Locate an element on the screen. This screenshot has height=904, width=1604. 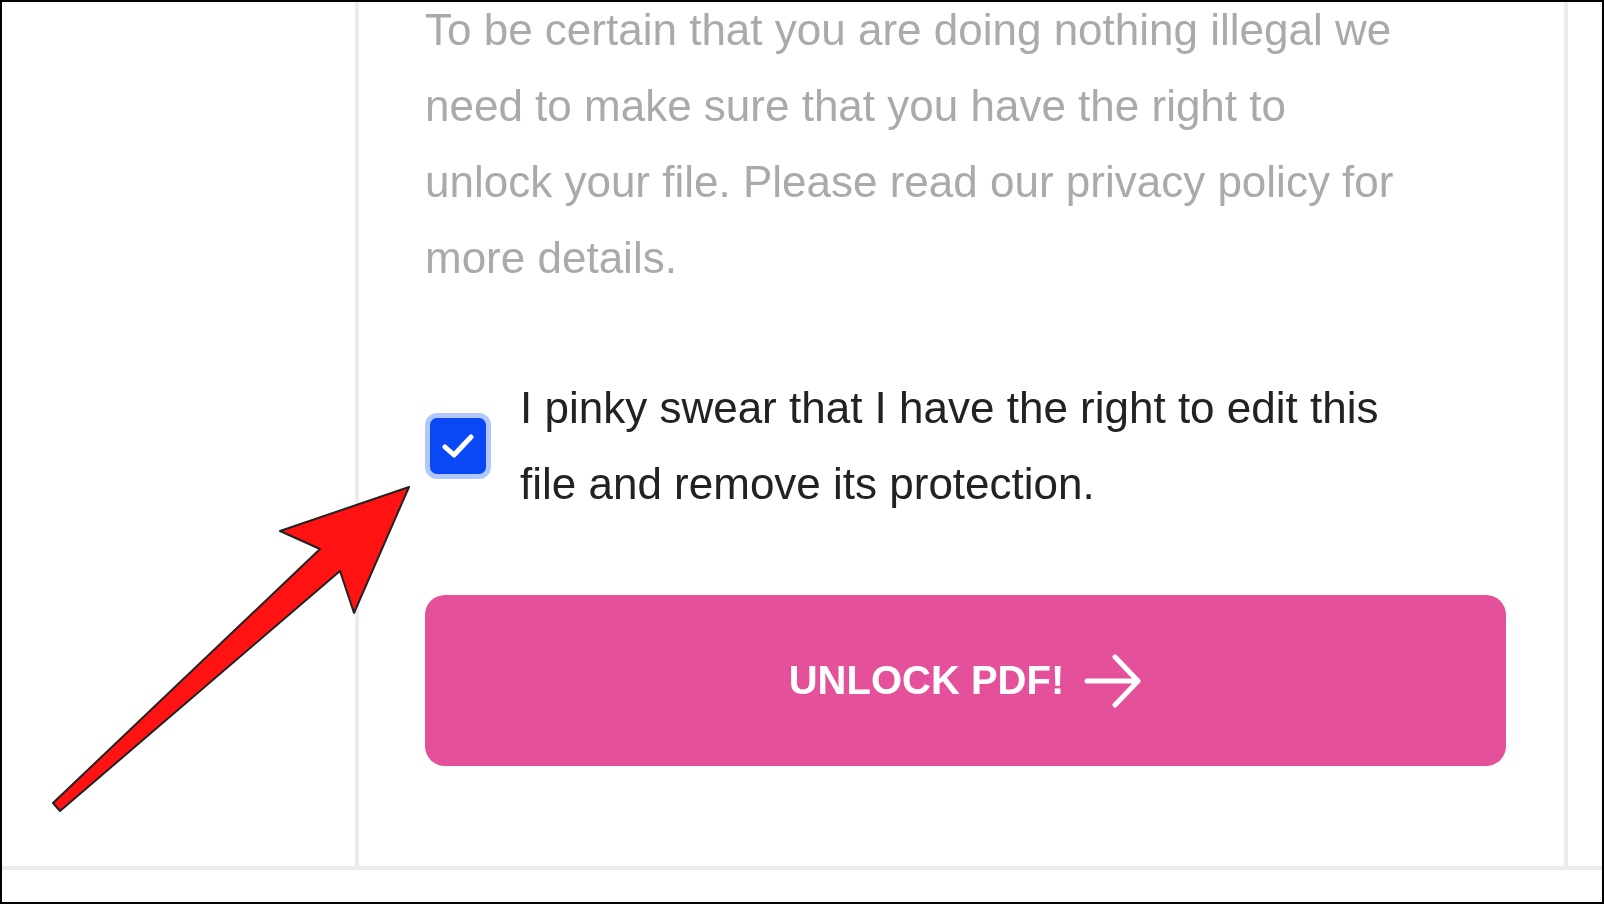
consent-checkbox is located at coordinates (458, 446).